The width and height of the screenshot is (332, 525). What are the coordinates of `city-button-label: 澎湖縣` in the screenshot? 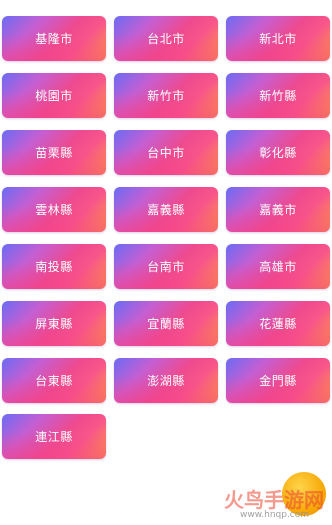 It's located at (166, 381).